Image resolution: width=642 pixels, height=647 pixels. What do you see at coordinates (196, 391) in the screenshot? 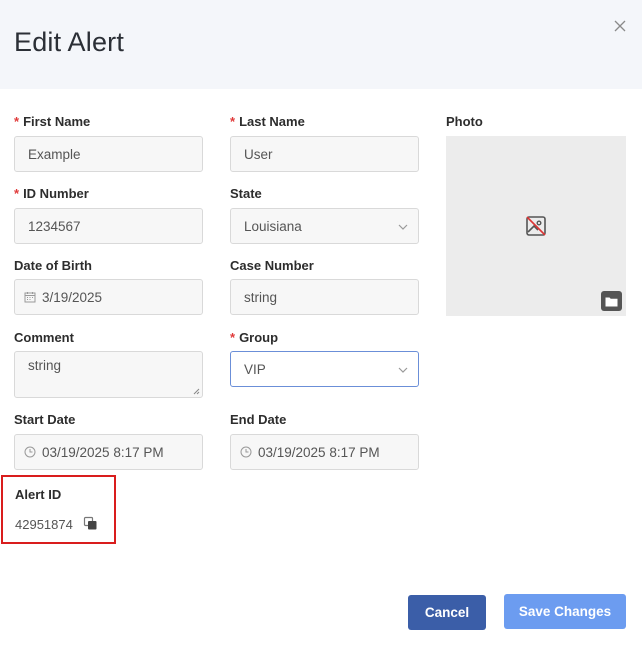
I see `resize-handle-icon` at bounding box center [196, 391].